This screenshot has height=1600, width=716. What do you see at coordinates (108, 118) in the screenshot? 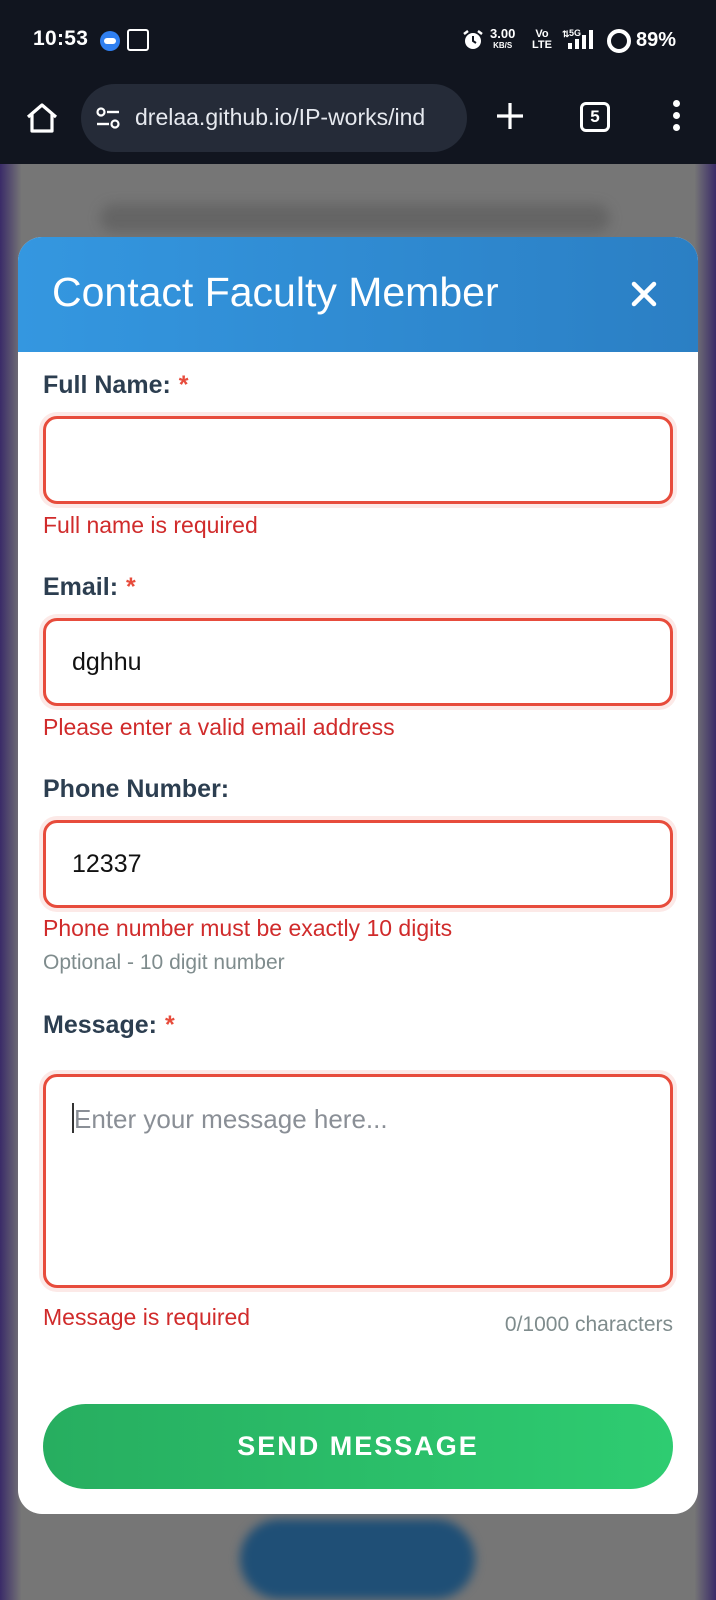
I see `site-settings-icon` at bounding box center [108, 118].